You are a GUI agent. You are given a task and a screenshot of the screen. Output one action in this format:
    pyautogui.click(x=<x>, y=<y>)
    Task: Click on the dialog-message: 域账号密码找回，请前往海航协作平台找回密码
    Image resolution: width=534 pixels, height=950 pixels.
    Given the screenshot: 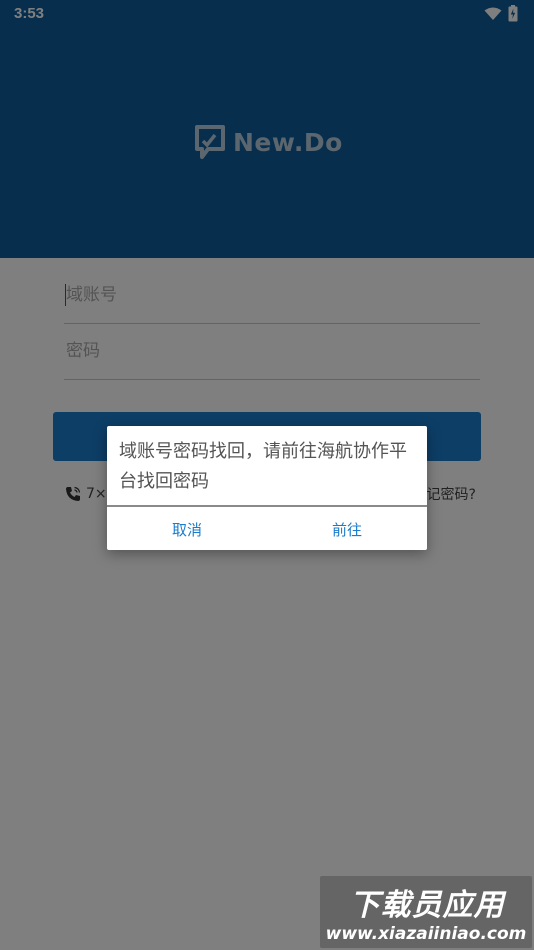 What is the action you would take?
    pyautogui.click(x=263, y=466)
    